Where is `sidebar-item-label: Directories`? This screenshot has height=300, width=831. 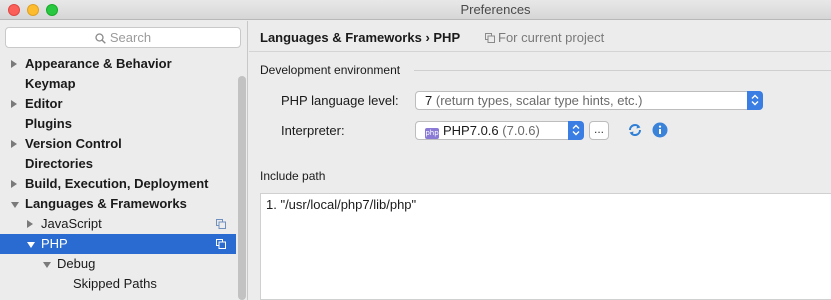
sidebar-item-label: Directories is located at coordinates (59, 163).